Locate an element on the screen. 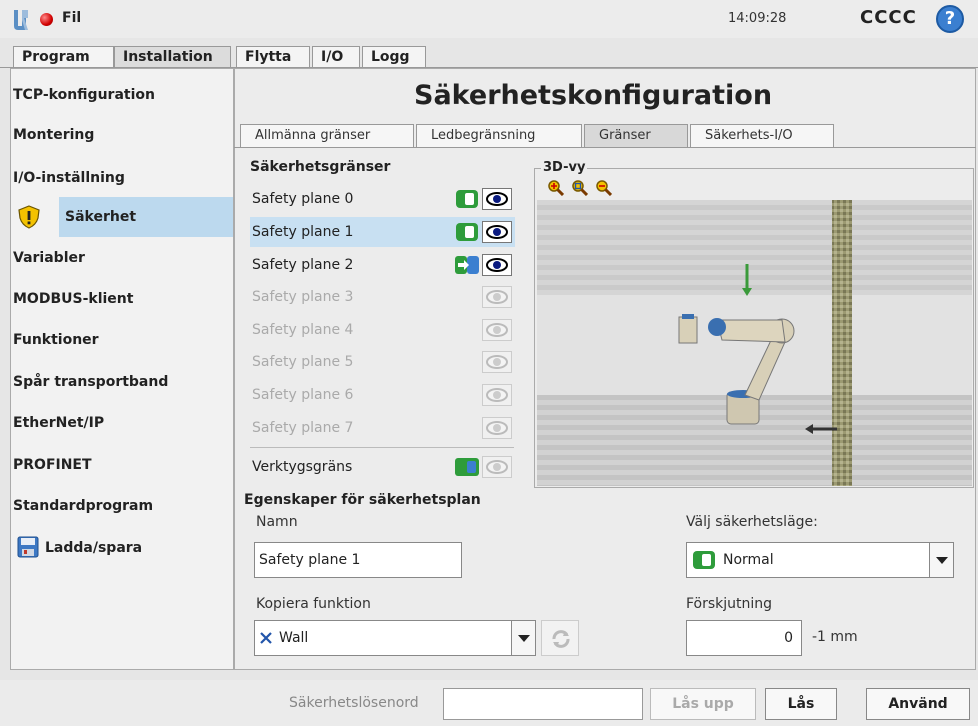 The width and height of the screenshot is (978, 726). copy-feature-label: Kopiera funktion is located at coordinates (313, 604).